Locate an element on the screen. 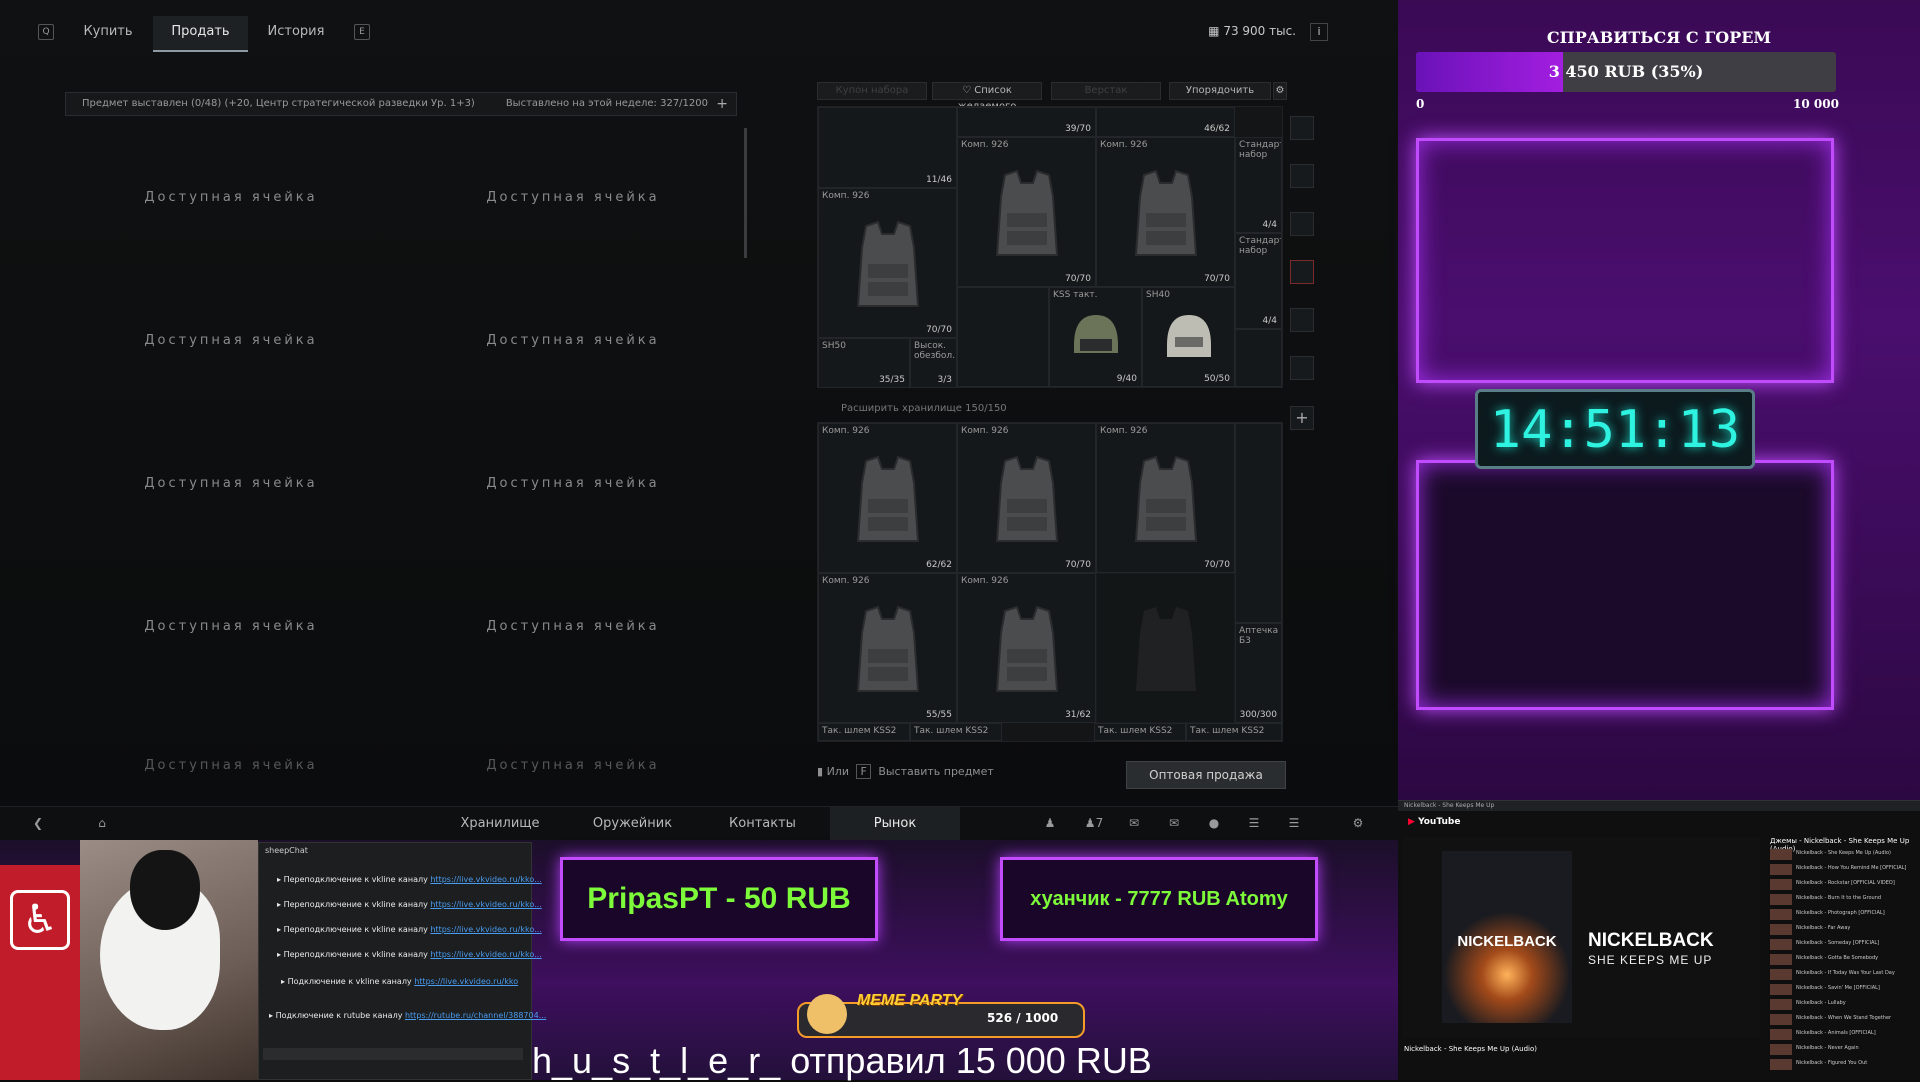 The height and width of the screenshot is (1082, 1920). sort-button: Упорядочить is located at coordinates (1220, 91).